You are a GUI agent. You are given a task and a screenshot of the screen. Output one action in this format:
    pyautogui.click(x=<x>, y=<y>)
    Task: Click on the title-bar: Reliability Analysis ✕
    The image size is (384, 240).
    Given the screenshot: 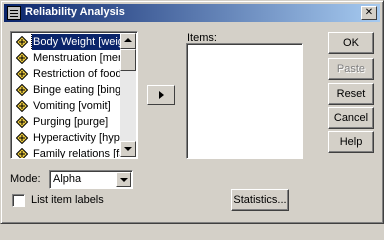 What is the action you would take?
    pyautogui.click(x=192, y=13)
    